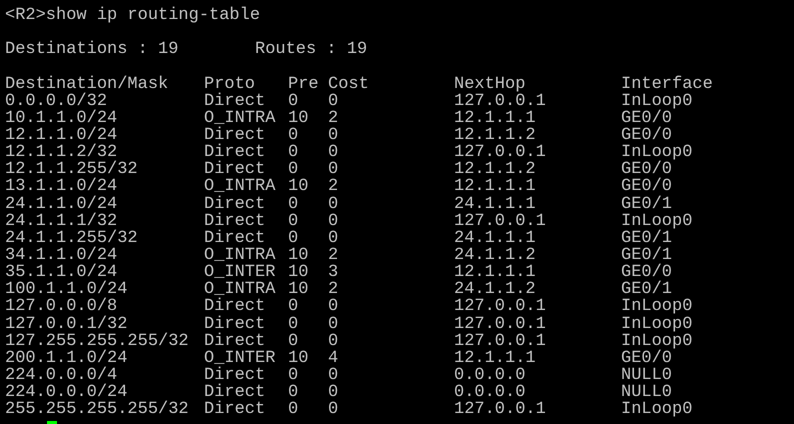 This screenshot has width=794, height=424. I want to click on destinations-count: Destinations : 19, so click(91, 50).